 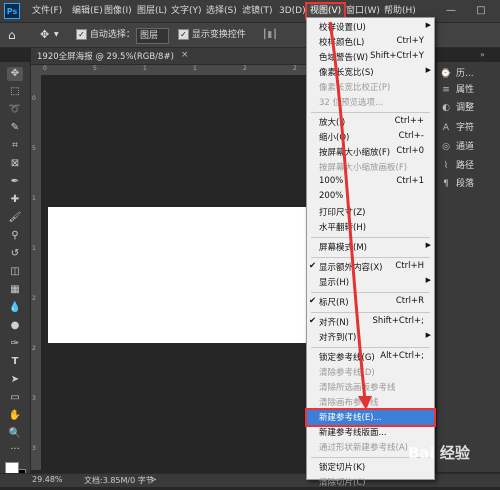 What do you see at coordinates (457, 166) in the screenshot?
I see `panel-paths: ⌇ 路径` at bounding box center [457, 166].